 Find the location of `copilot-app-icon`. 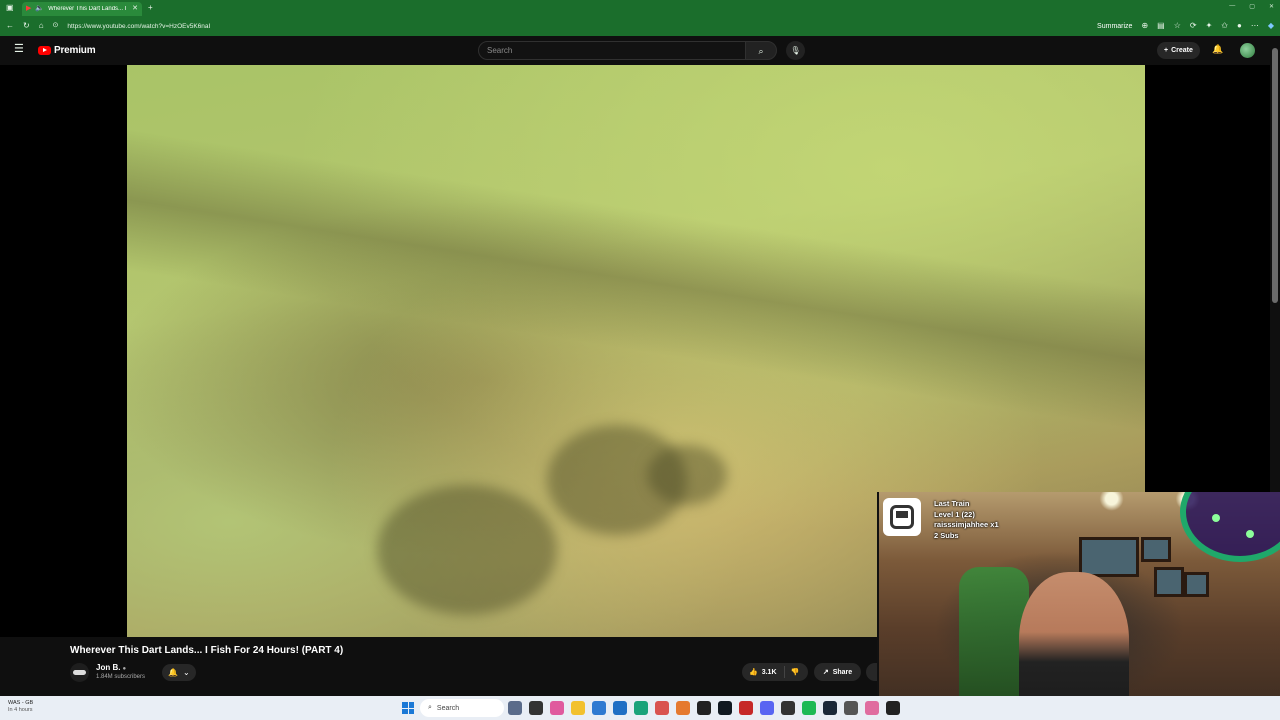

copilot-app-icon is located at coordinates (557, 708).